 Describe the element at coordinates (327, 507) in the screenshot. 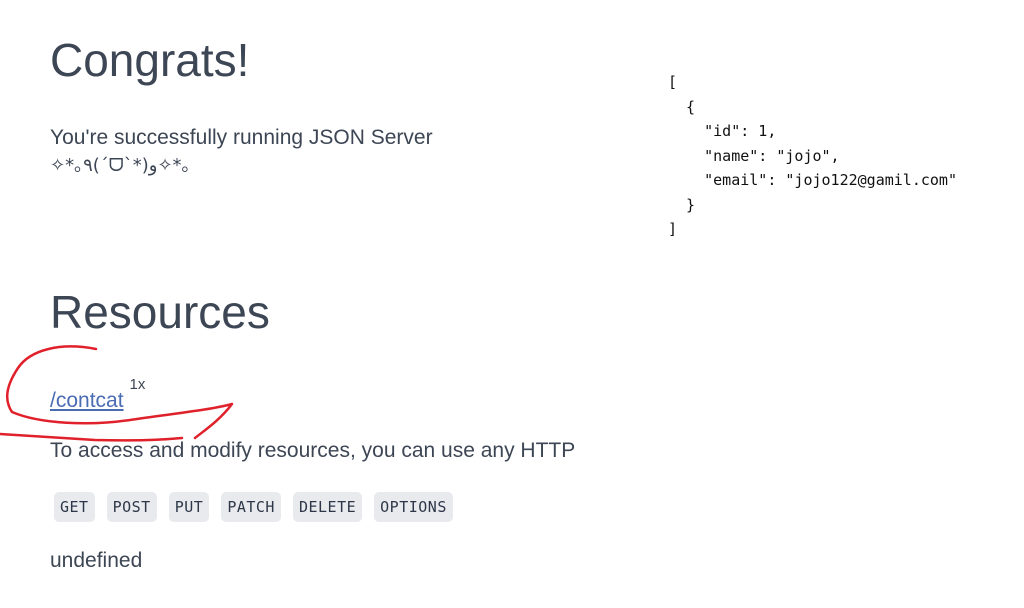

I see `method-delete: DELETE` at that location.